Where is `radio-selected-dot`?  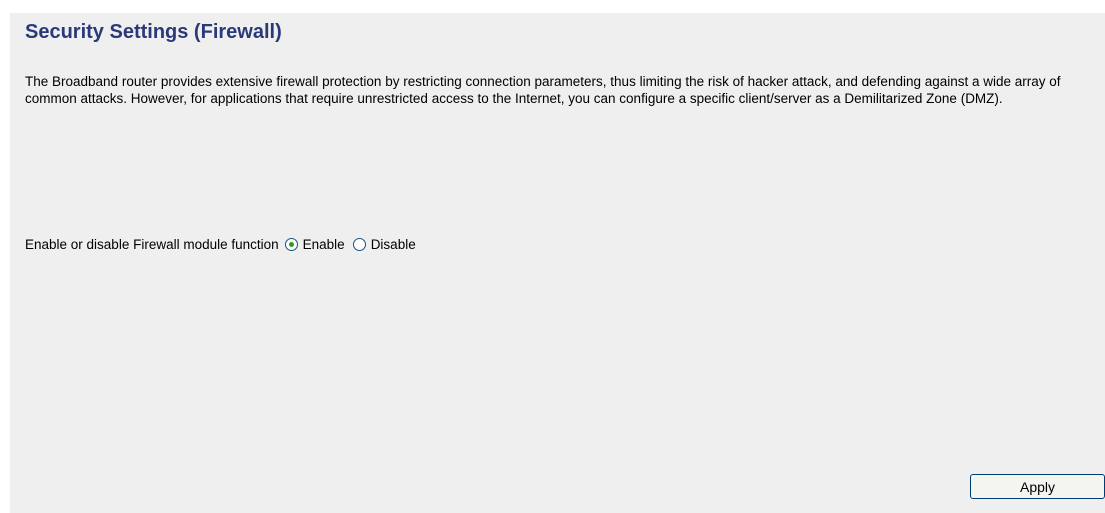 radio-selected-dot is located at coordinates (291, 244).